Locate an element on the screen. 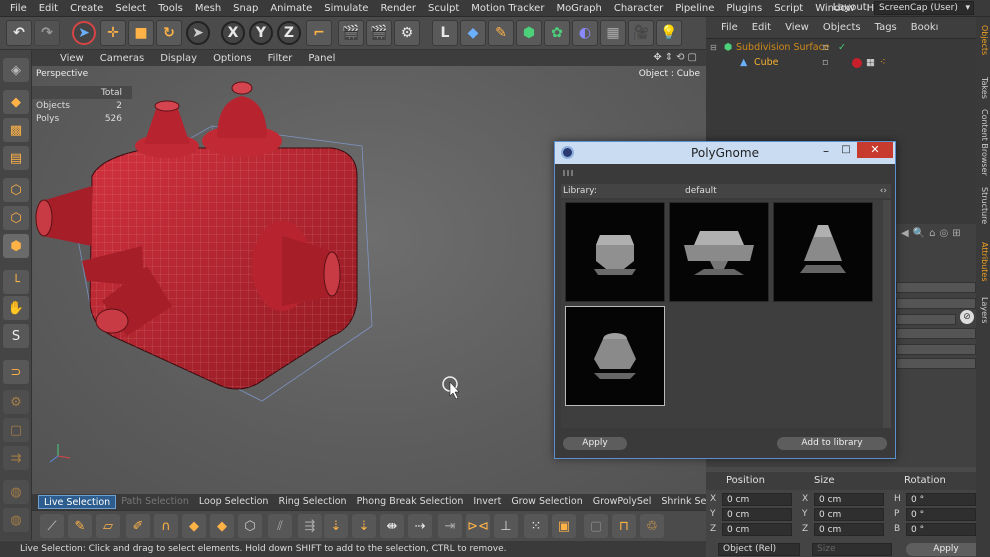 The width and height of the screenshot is (990, 557). coordinate-mode-select: Object (Rel) is located at coordinates (759, 549).